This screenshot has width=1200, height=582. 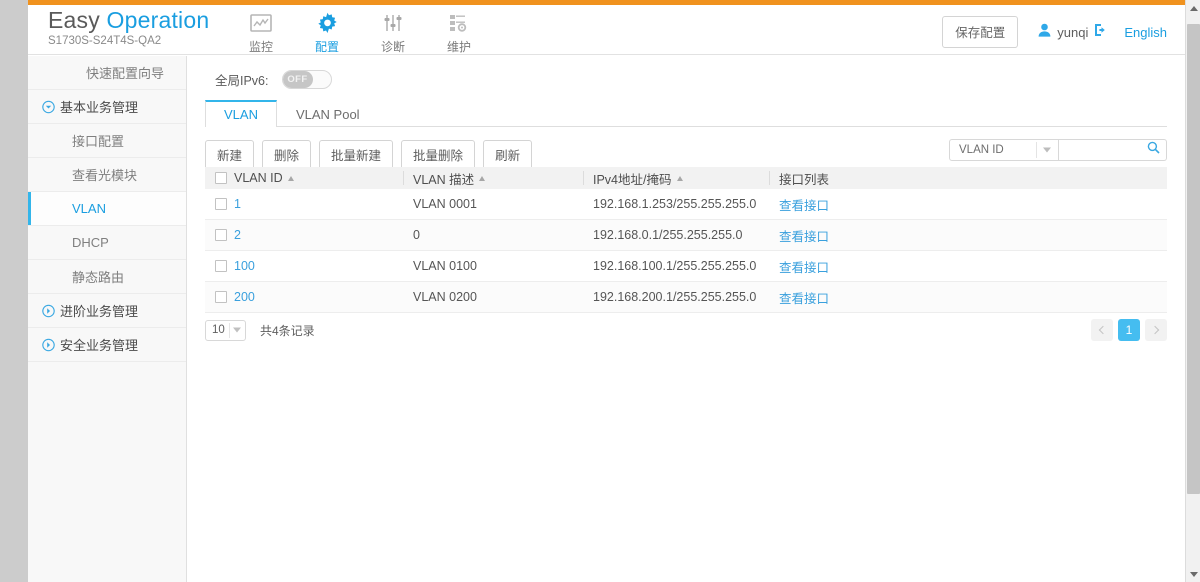 I want to click on column-header-ipv4: IPv4地址/掩码, so click(x=676, y=178).